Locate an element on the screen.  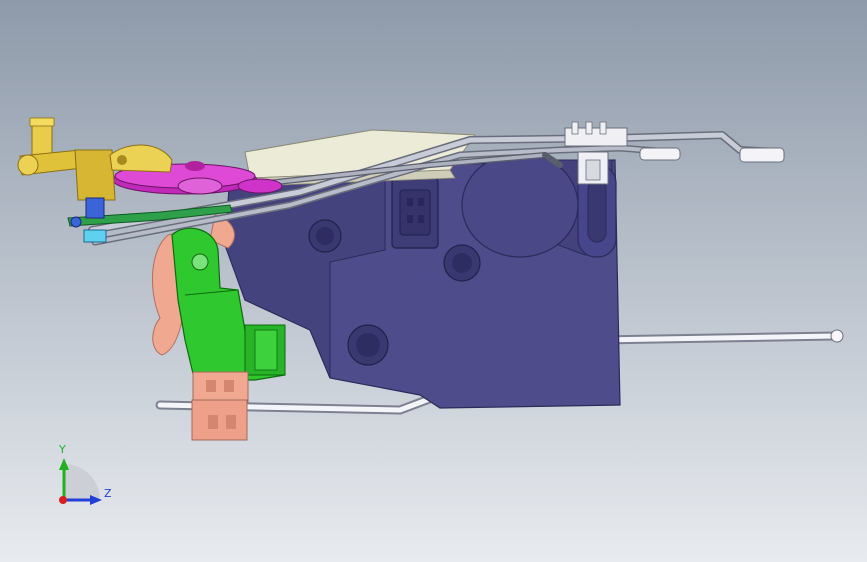
bottom-clip is located at coordinates (220, 406).